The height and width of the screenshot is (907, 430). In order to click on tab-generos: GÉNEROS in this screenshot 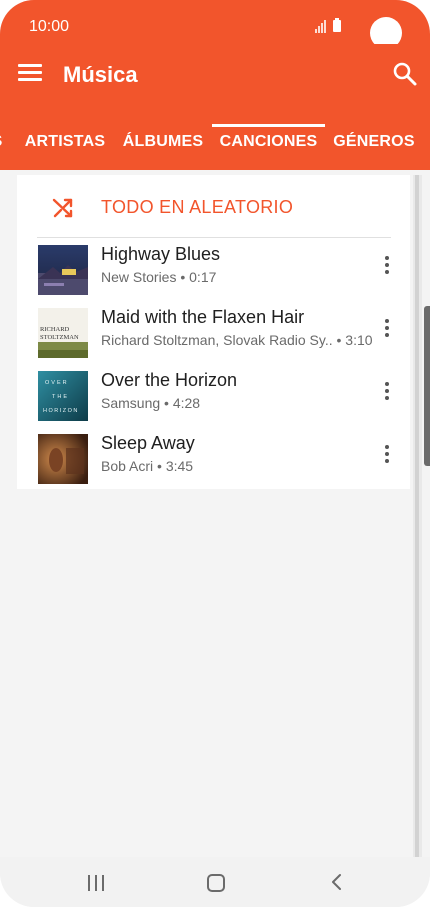, I will do `click(374, 149)`.